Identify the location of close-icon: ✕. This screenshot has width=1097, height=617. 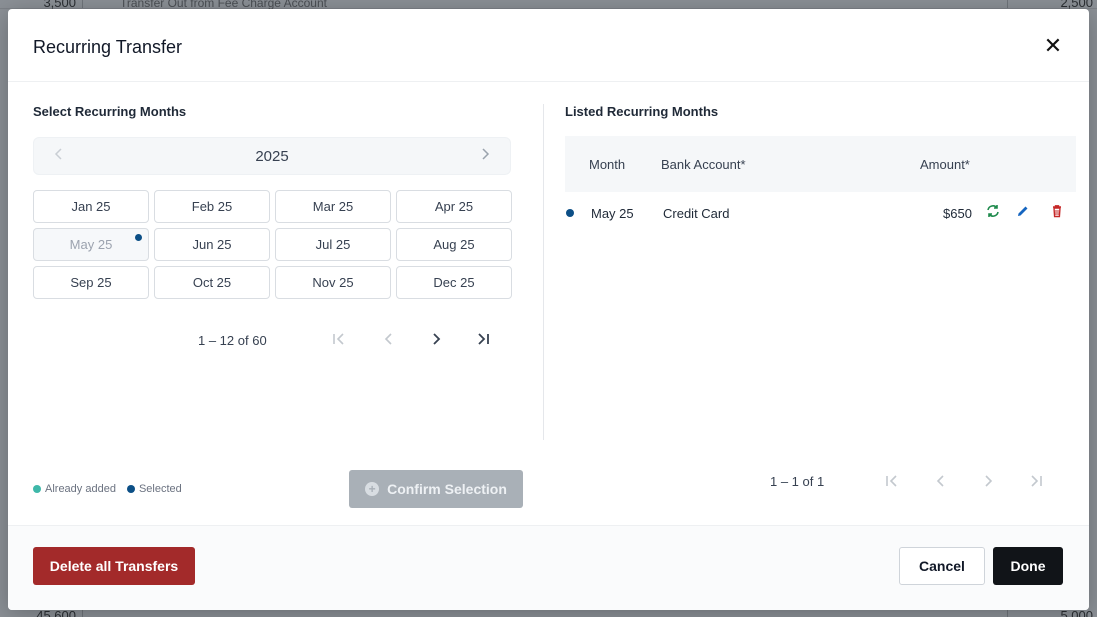
(1053, 46).